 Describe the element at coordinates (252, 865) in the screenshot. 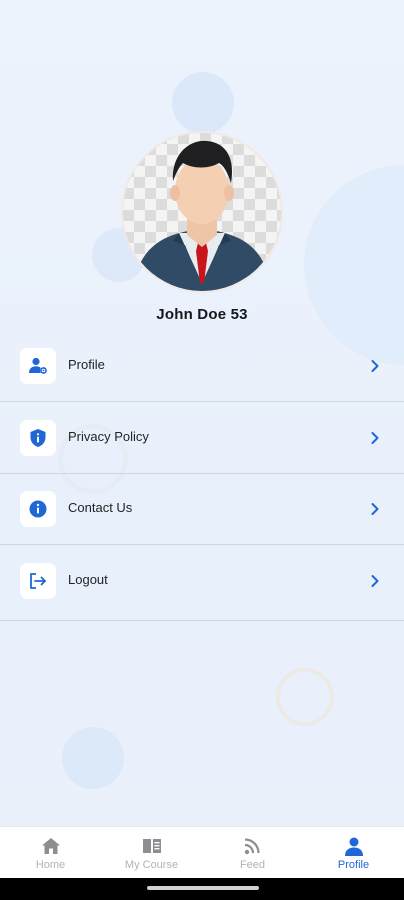

I see `nav-label: Feed` at that location.